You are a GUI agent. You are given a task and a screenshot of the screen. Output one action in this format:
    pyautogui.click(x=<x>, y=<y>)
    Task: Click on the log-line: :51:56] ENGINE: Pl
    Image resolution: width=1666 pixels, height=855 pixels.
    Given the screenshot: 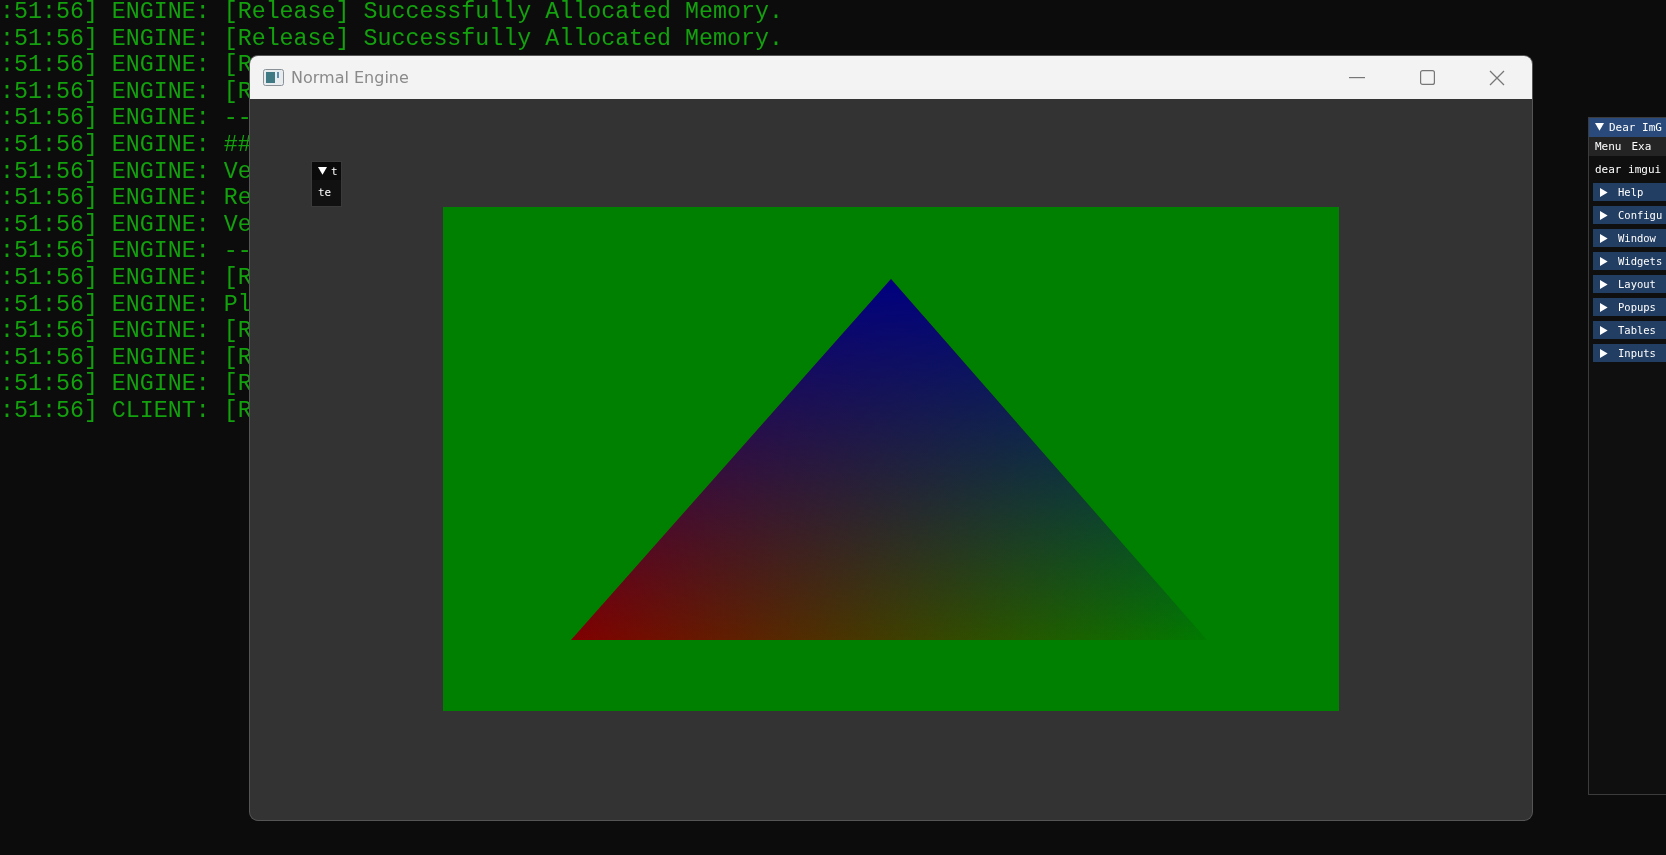 What is the action you would take?
    pyautogui.click(x=126, y=305)
    